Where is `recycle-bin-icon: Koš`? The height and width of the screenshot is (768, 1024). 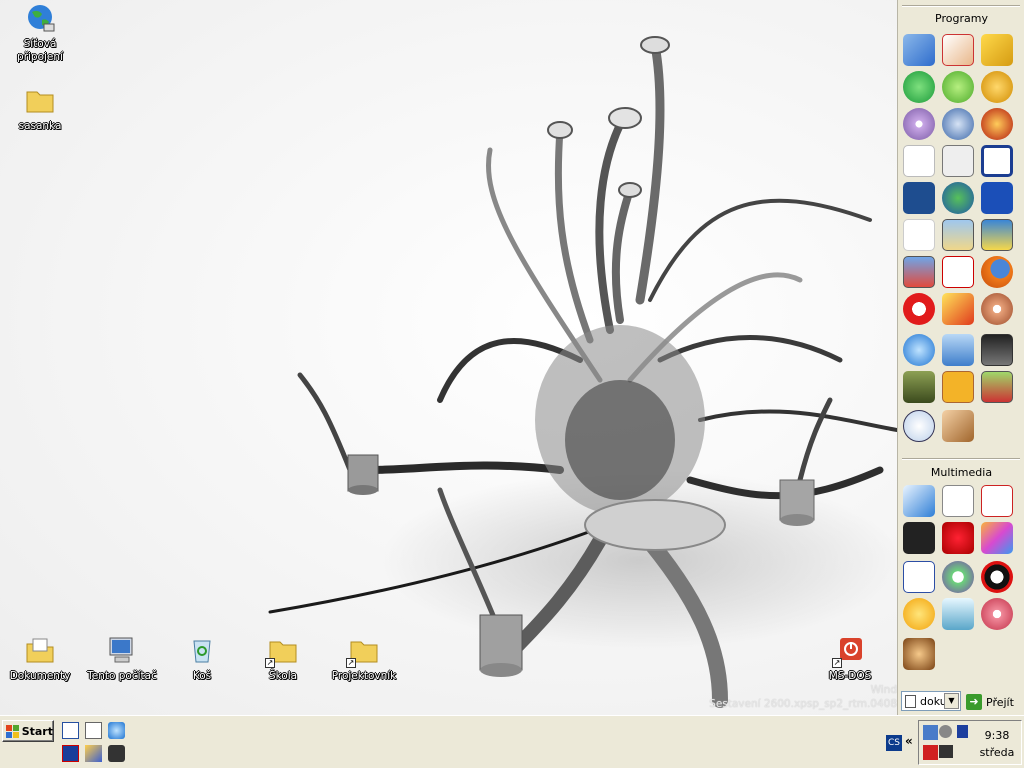 recycle-bin-icon: Koš is located at coordinates (202, 658).